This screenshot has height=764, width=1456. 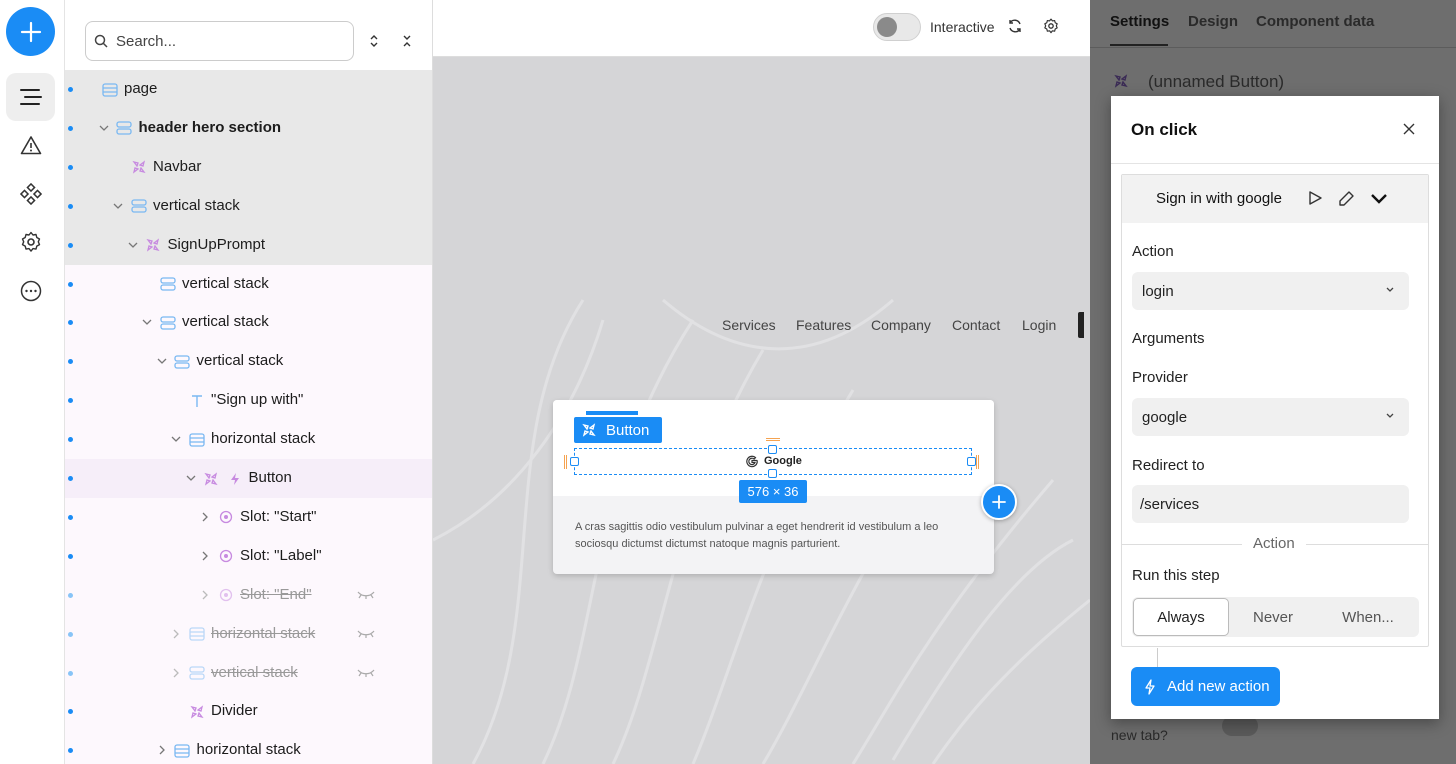 I want to click on warning-icon, so click(x=30, y=145).